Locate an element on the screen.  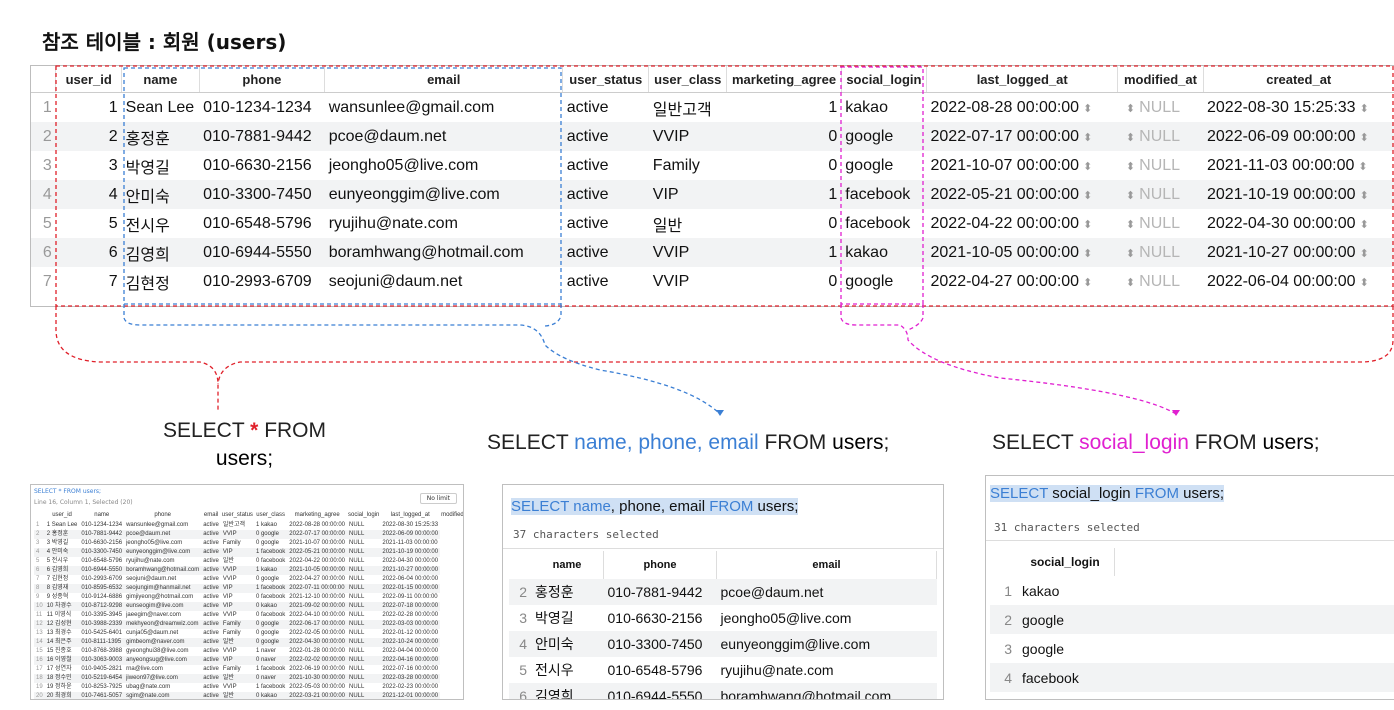
table-cell: 1 facebook is located at coordinates (270, 588).